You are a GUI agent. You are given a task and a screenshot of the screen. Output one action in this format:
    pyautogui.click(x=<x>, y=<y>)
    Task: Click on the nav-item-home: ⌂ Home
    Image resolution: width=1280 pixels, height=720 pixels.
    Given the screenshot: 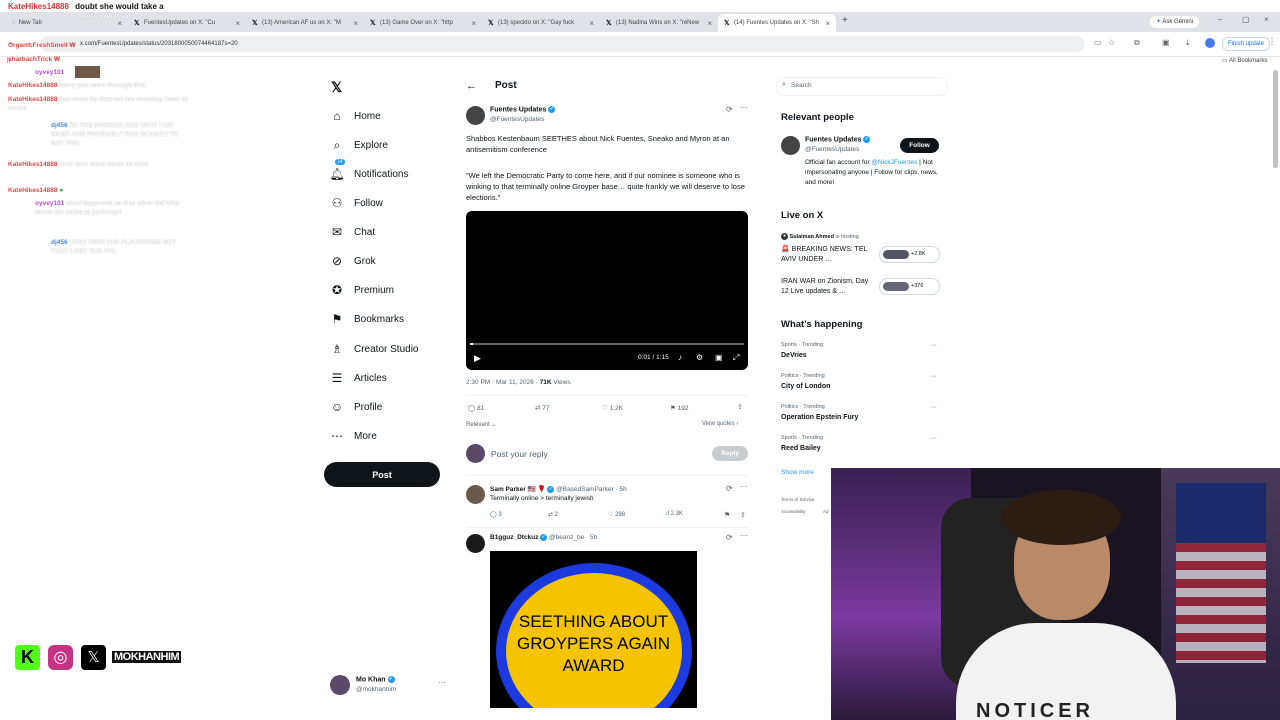 What is the action you would take?
    pyautogui.click(x=355, y=116)
    